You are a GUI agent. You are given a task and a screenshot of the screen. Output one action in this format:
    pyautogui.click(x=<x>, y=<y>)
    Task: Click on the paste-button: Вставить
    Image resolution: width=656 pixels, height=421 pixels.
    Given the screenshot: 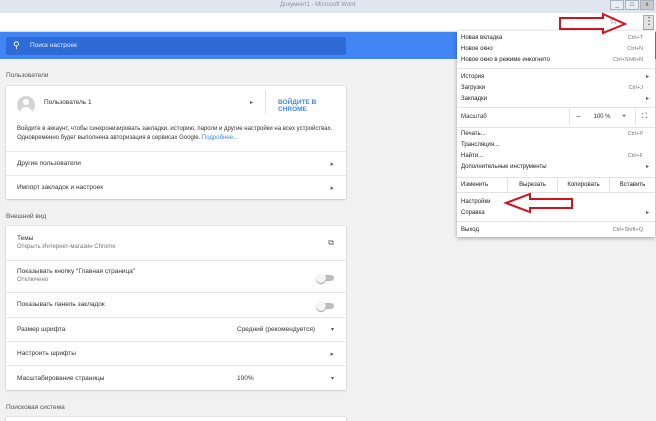 What is the action you would take?
    pyautogui.click(x=632, y=185)
    